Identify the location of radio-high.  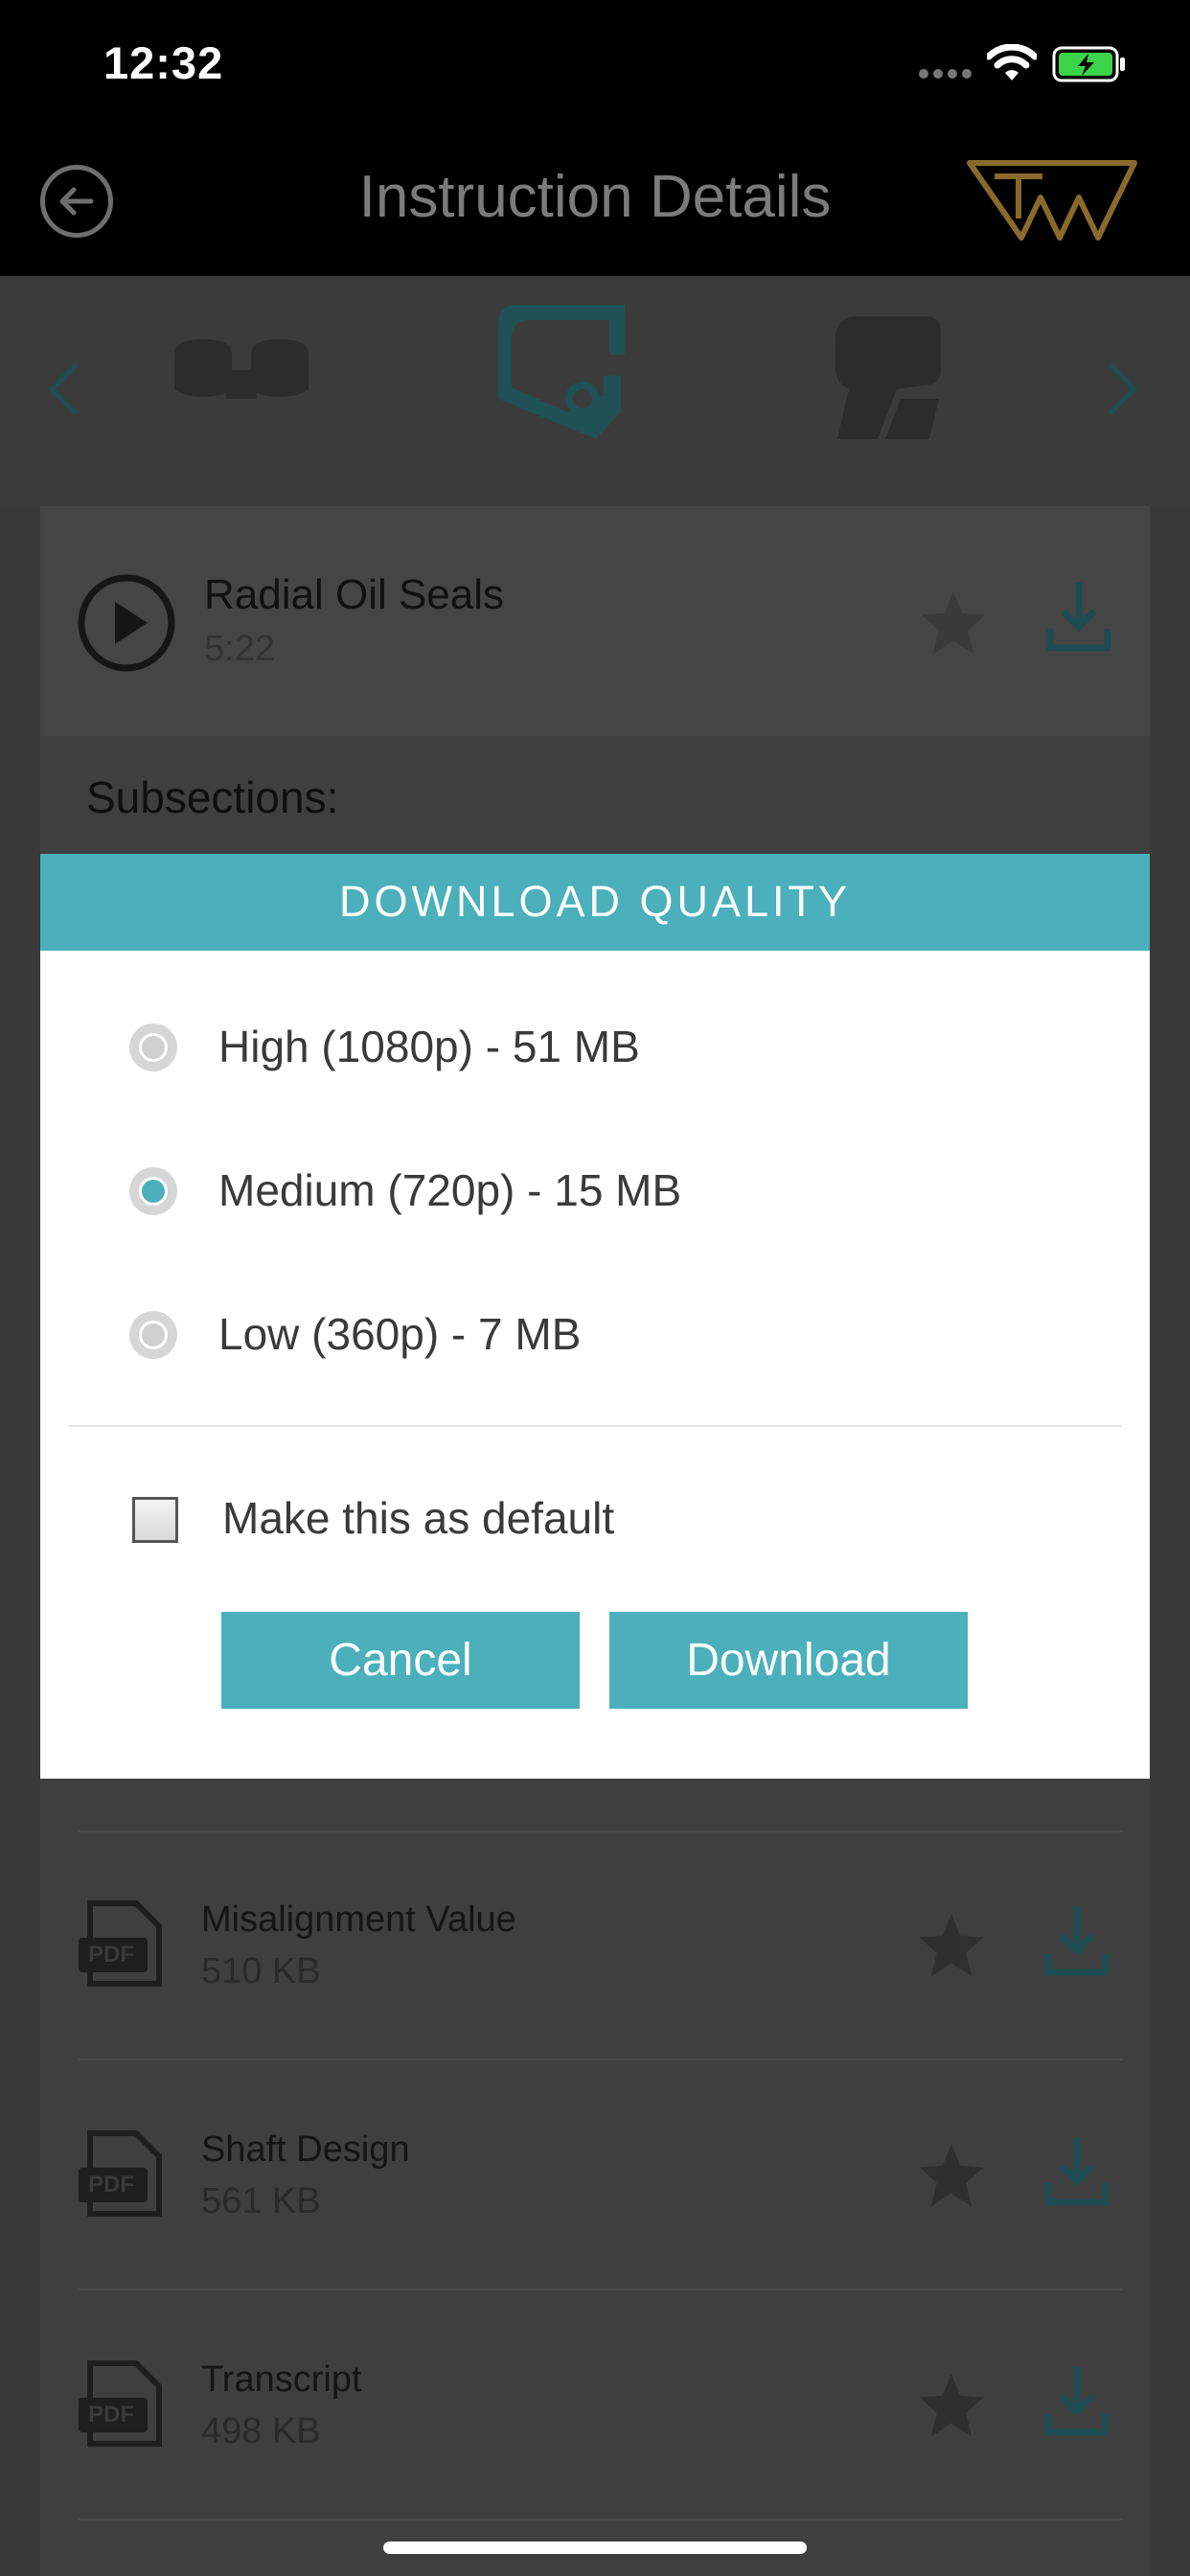
(153, 1047).